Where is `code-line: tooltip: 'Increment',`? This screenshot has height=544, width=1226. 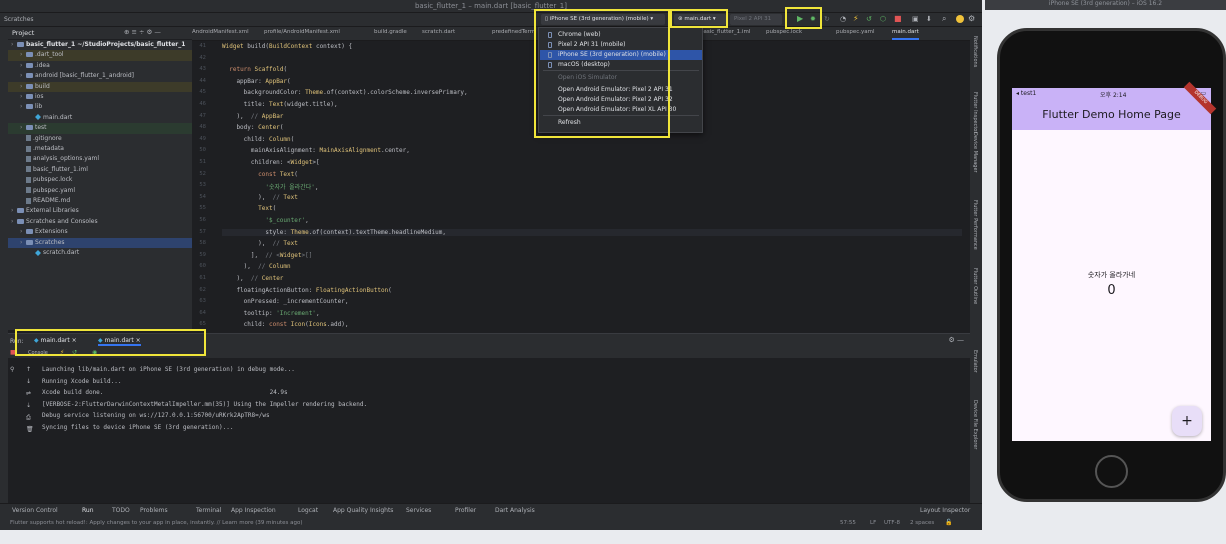 code-line: tooltip: 'Increment', is located at coordinates (271, 313).